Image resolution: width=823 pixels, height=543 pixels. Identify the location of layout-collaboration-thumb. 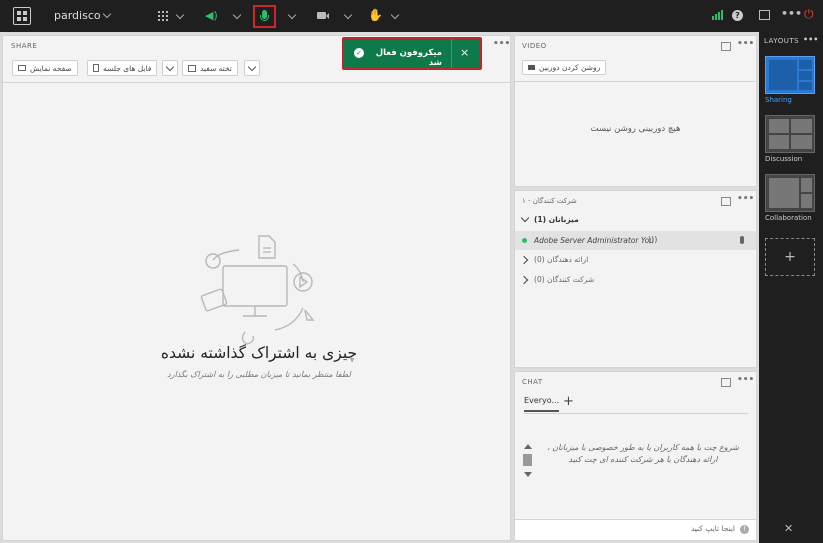
(790, 193).